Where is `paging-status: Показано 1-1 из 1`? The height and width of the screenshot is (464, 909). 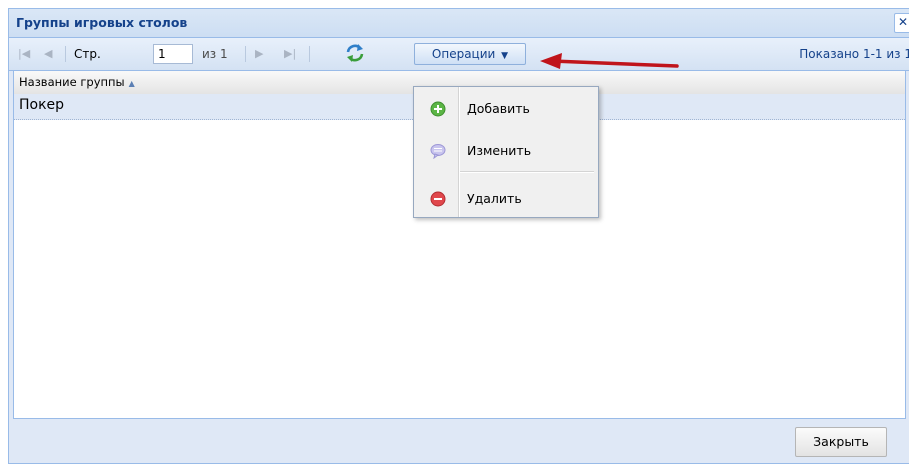 paging-status: Показано 1-1 из 1 is located at coordinates (854, 54).